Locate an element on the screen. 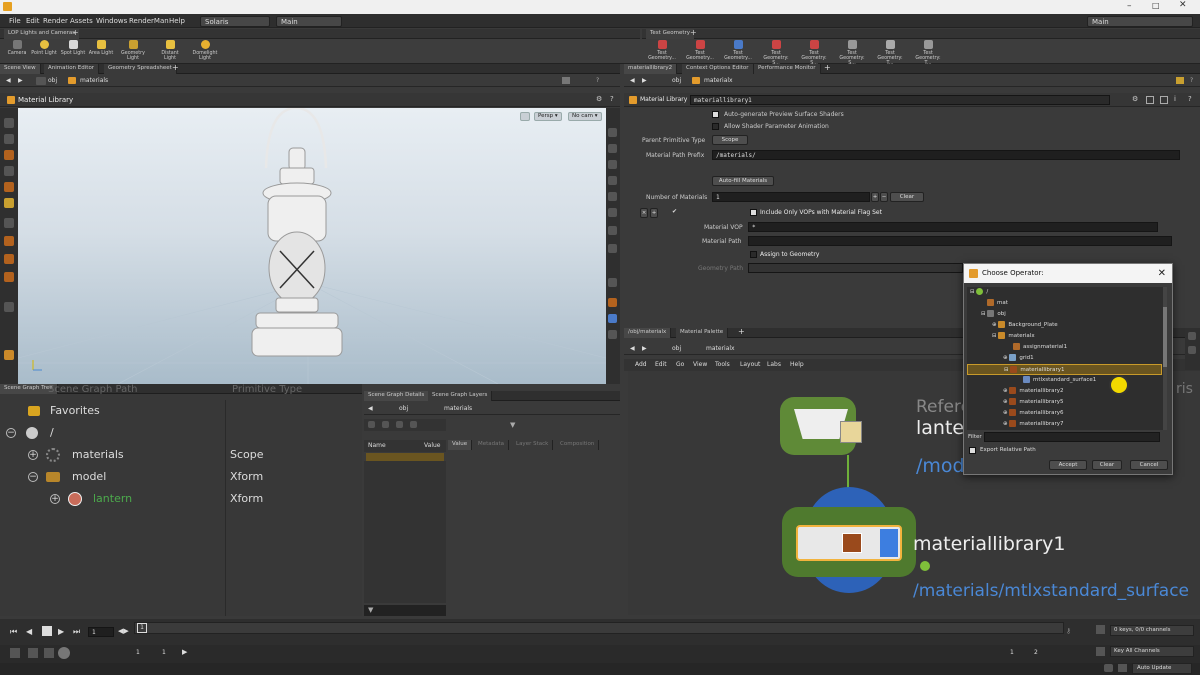 The image size is (1200, 675). menu-layout: Layout is located at coordinates (750, 364).